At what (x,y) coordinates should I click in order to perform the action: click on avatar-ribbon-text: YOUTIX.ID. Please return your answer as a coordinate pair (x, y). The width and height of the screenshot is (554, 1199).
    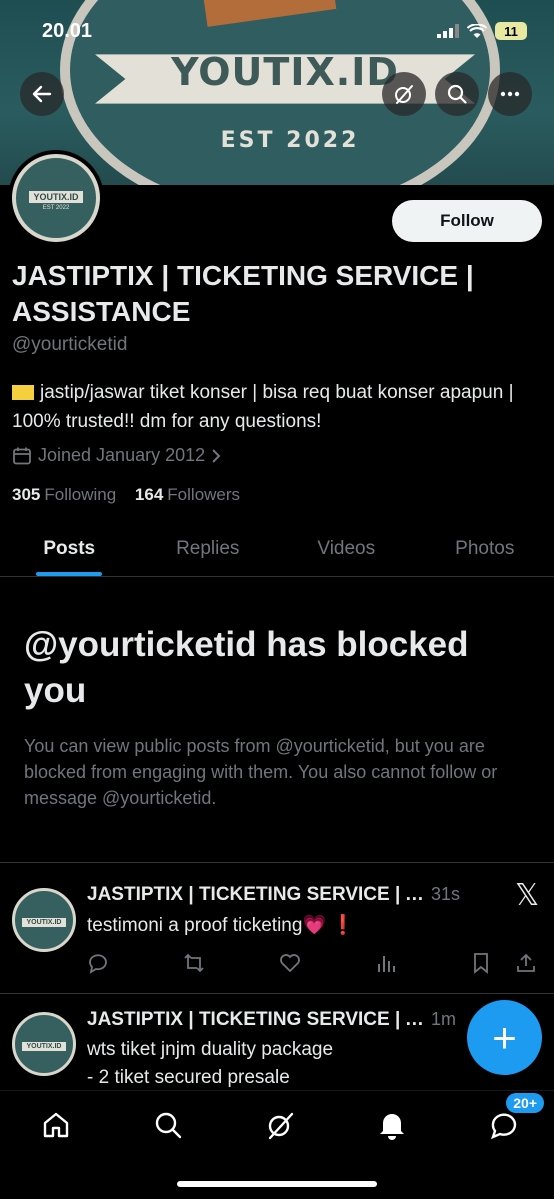
    Looking at the image, I should click on (56, 197).